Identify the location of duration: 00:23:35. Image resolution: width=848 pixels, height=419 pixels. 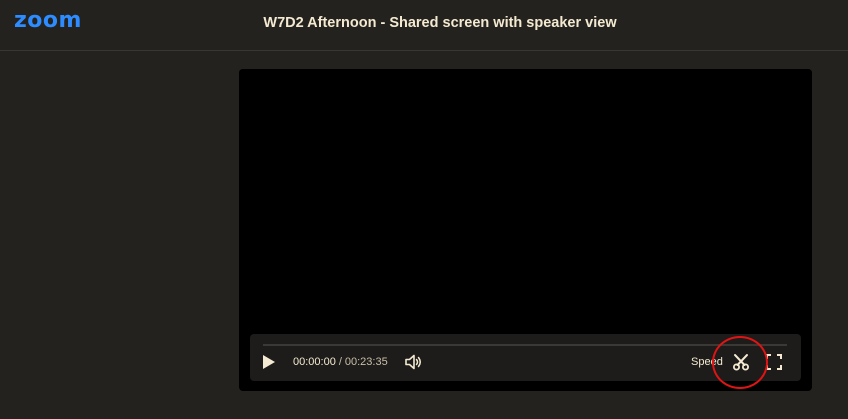
(366, 362).